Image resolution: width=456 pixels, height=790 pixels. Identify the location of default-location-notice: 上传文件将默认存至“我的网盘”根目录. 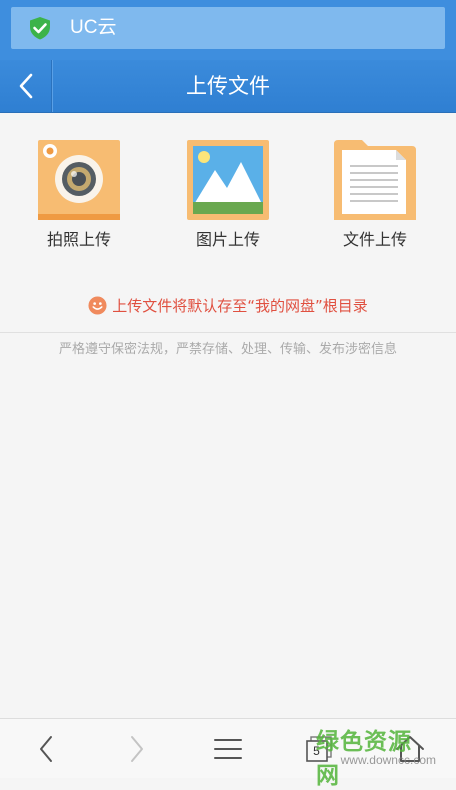
(228, 306).